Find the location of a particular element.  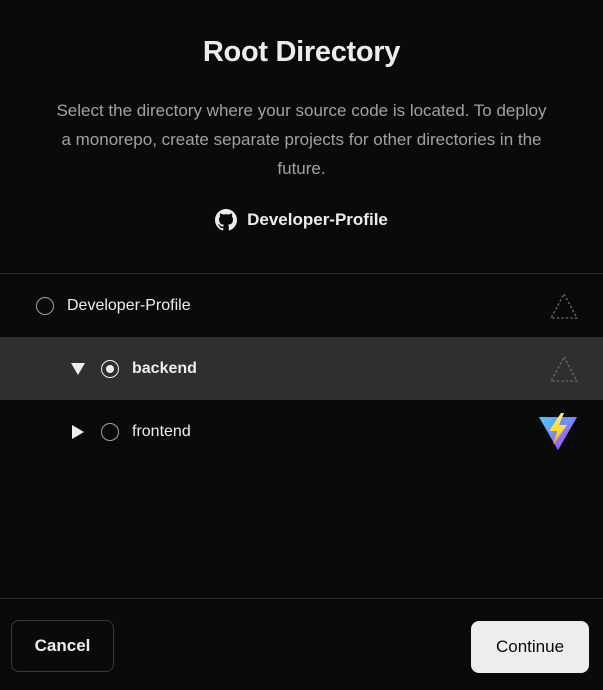

tree-item-label: frontend is located at coordinates (161, 431).